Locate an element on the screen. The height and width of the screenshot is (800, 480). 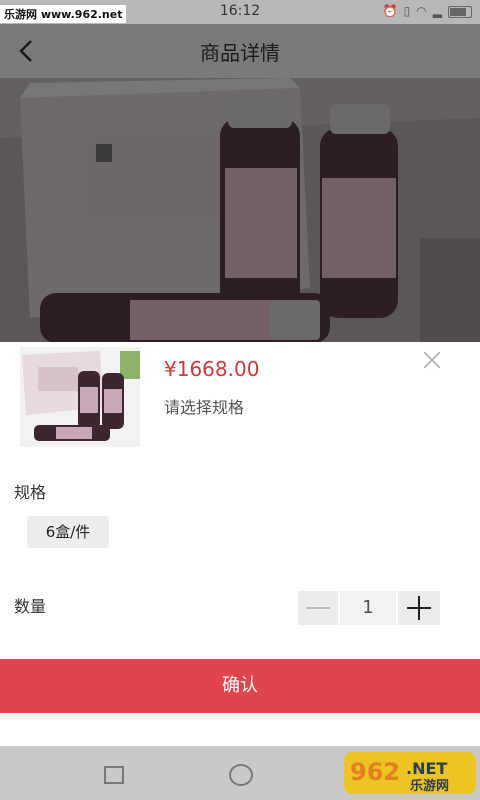
quantity-value: 1 is located at coordinates (368, 608).